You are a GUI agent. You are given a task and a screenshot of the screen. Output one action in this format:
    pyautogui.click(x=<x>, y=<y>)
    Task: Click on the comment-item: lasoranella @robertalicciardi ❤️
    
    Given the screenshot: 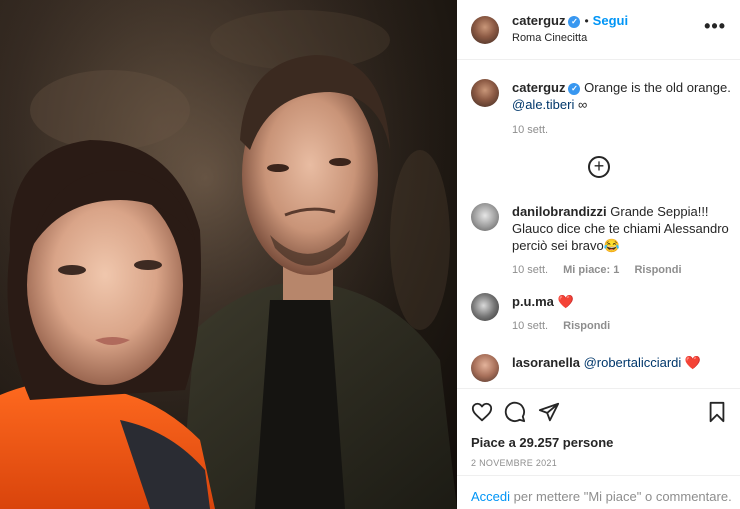 What is the action you would take?
    pyautogui.click(x=601, y=369)
    